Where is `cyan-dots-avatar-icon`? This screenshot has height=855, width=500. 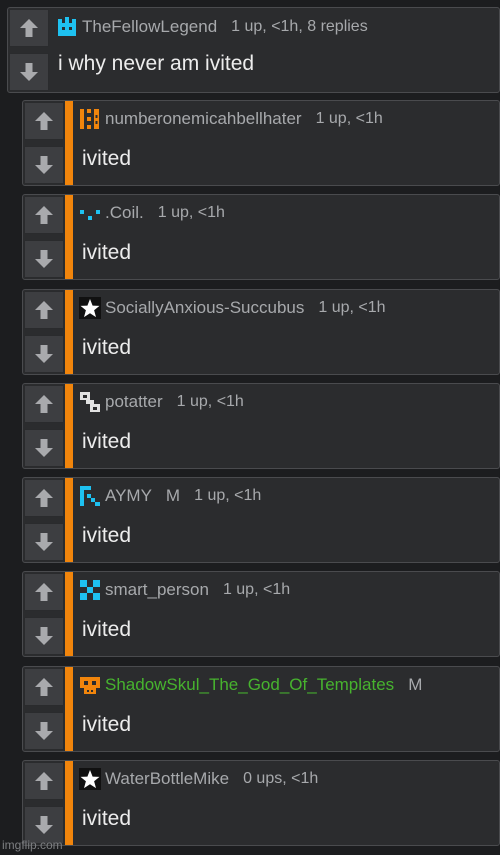 cyan-dots-avatar-icon is located at coordinates (90, 213).